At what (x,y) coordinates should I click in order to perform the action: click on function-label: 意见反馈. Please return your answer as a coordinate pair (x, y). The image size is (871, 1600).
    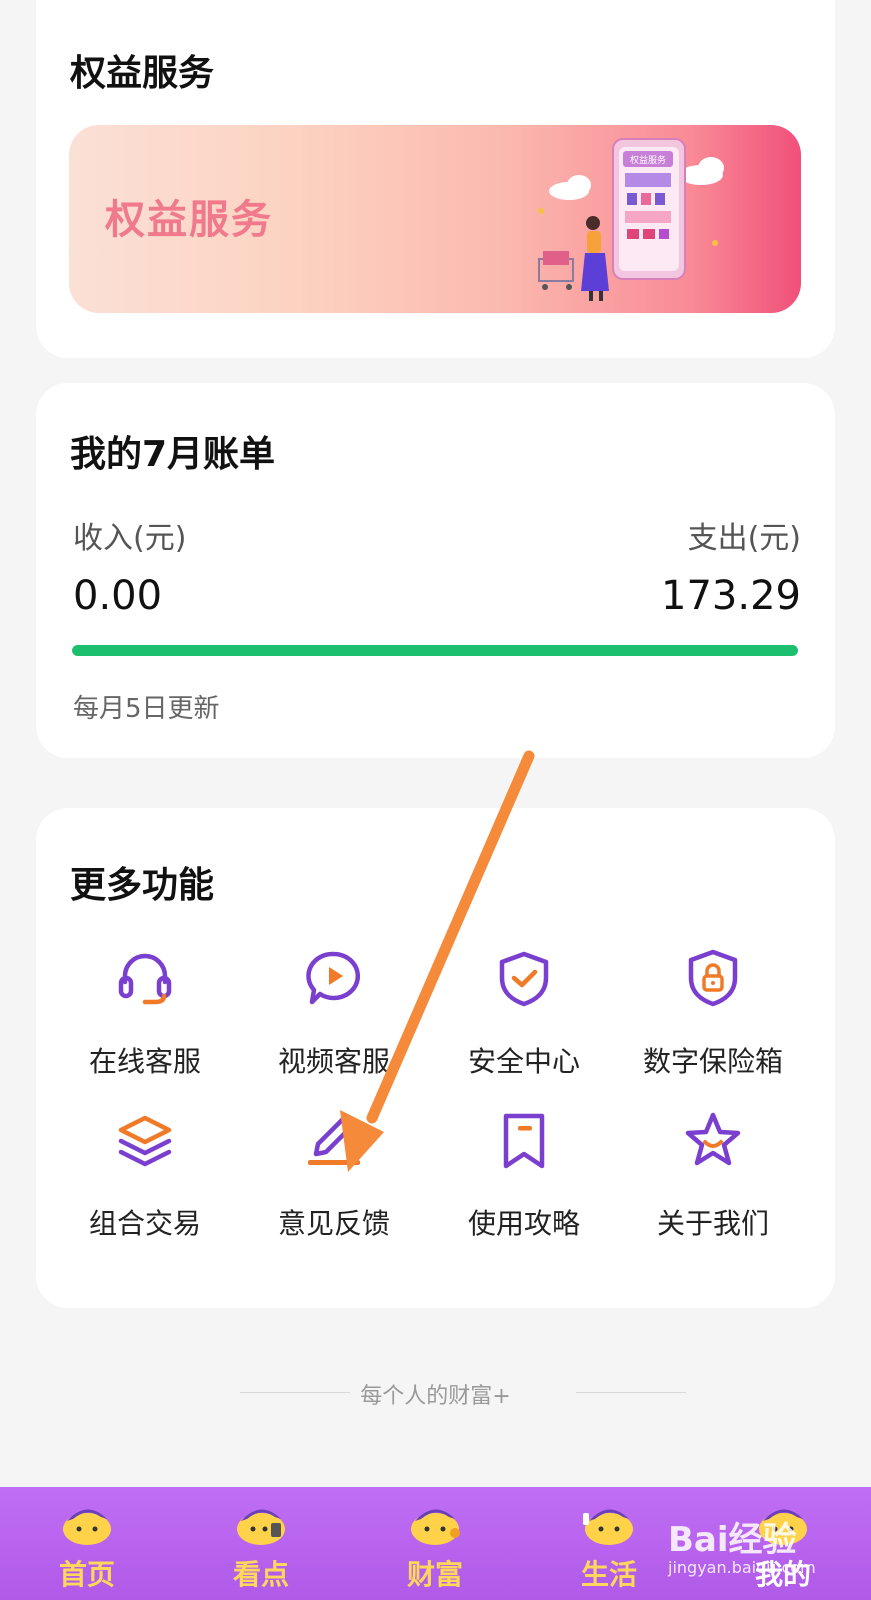
    Looking at the image, I should click on (333, 1223).